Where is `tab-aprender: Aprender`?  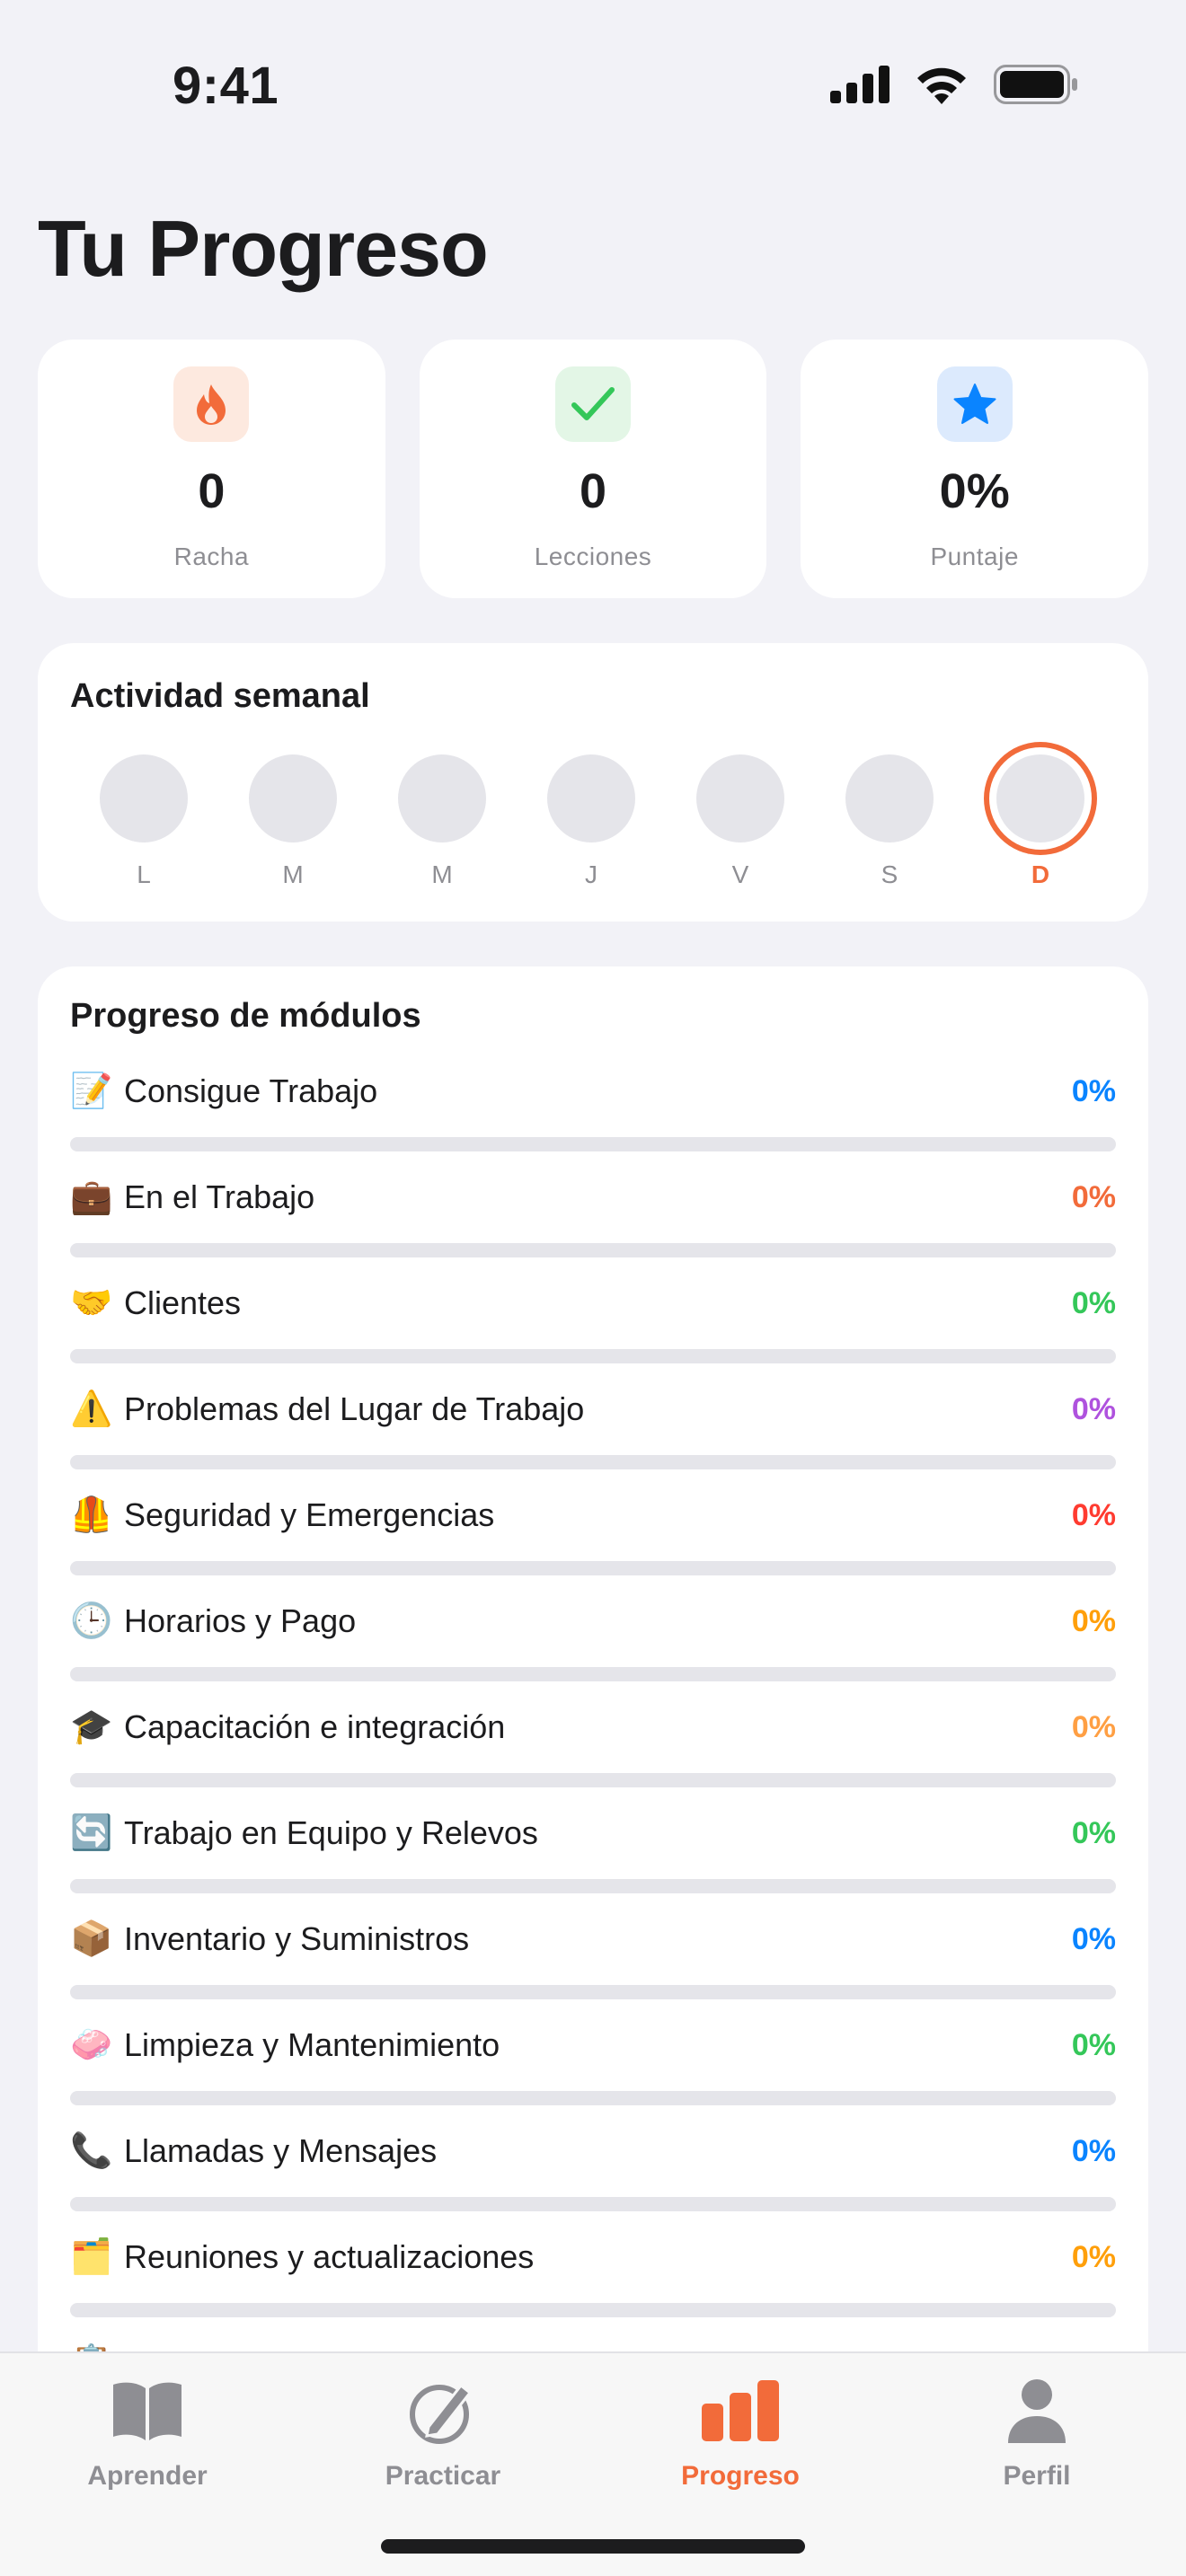 tab-aprender: Aprender is located at coordinates (147, 2432).